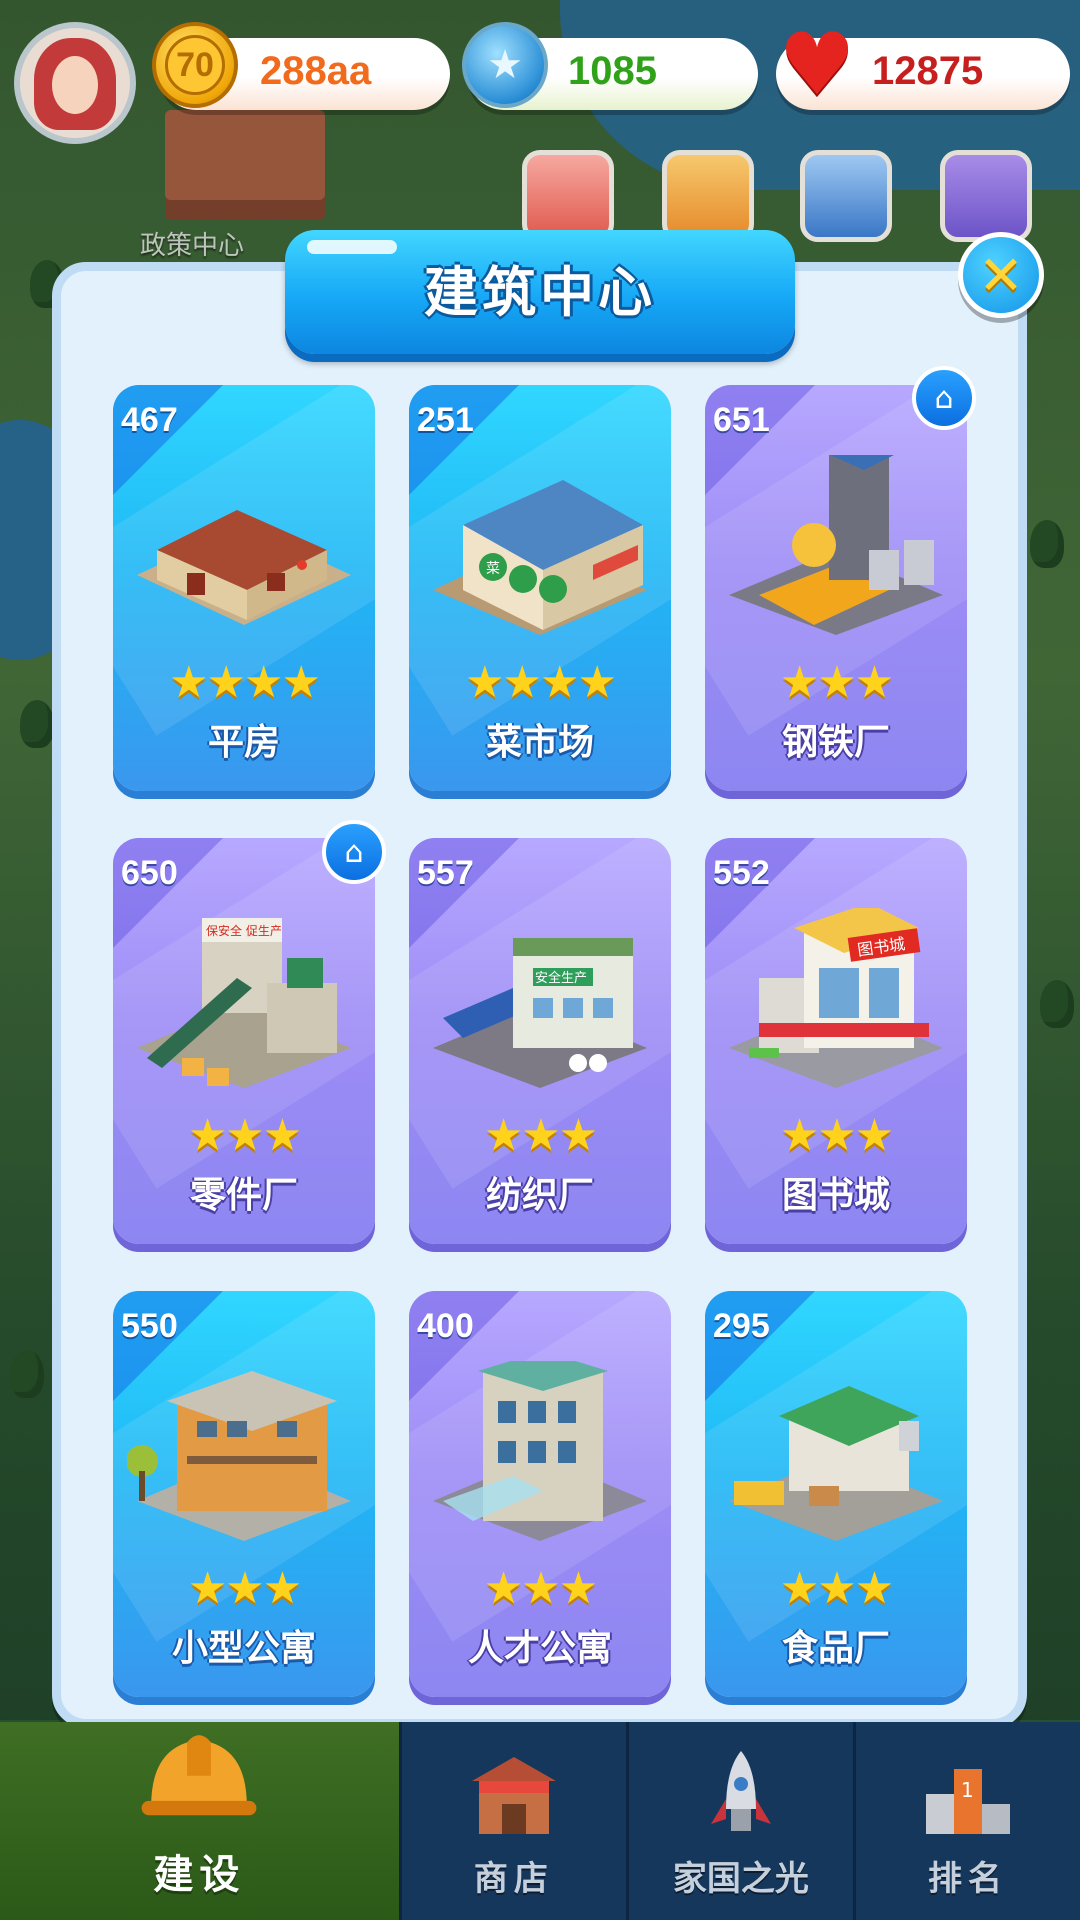 This screenshot has height=1920, width=1080. I want to click on building-level: 557, so click(445, 873).